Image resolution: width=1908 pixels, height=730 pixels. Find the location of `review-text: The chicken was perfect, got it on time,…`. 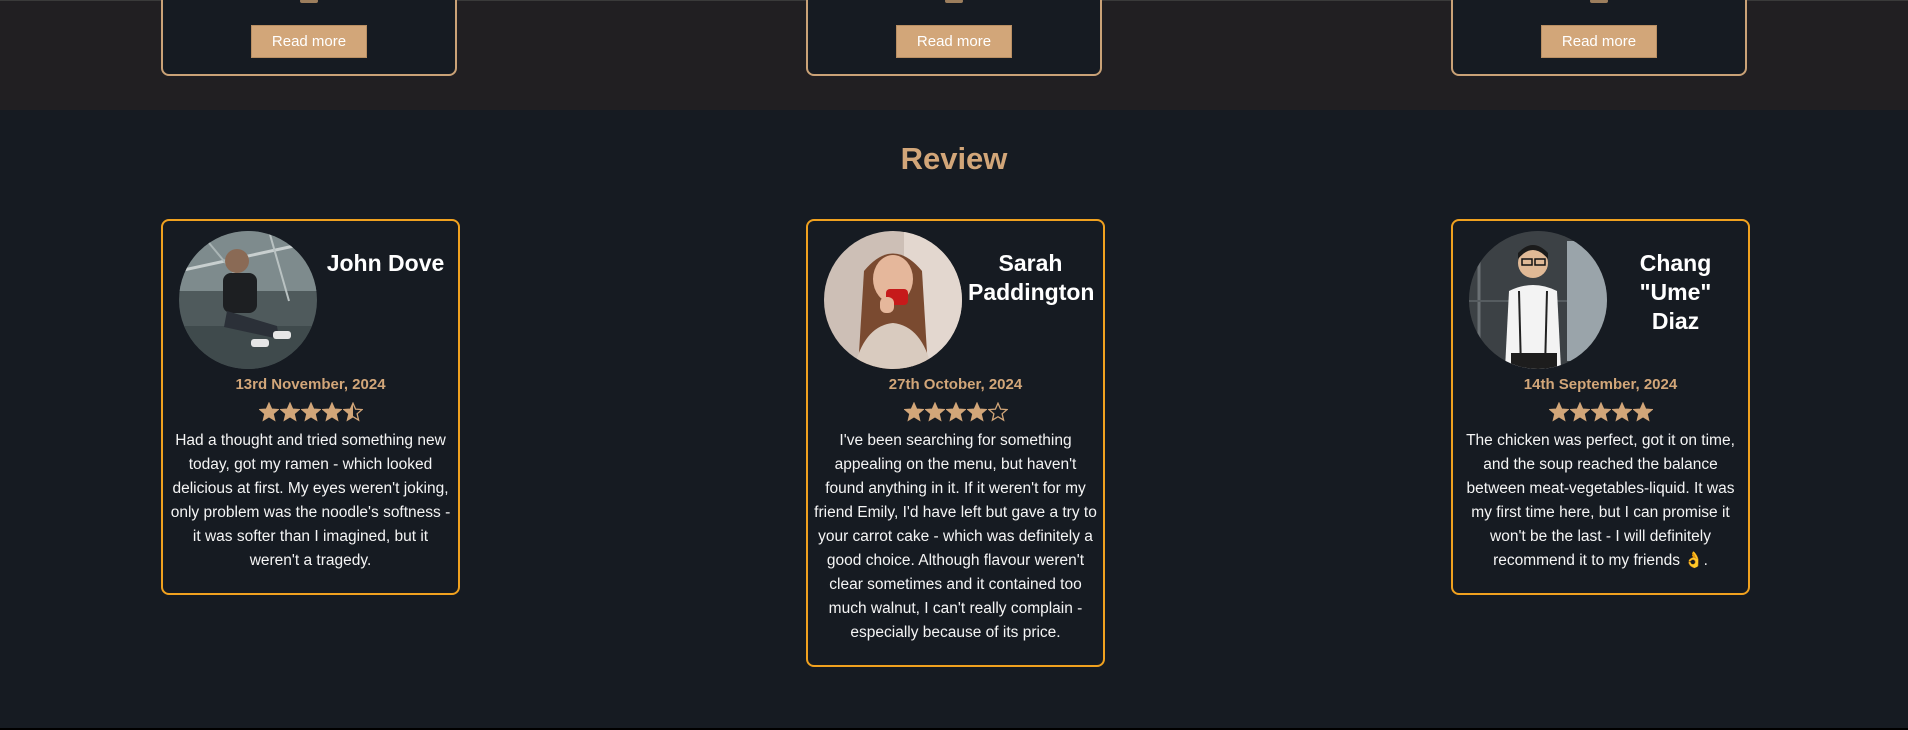

review-text: The chicken was perfect, got it on time,… is located at coordinates (1600, 500).